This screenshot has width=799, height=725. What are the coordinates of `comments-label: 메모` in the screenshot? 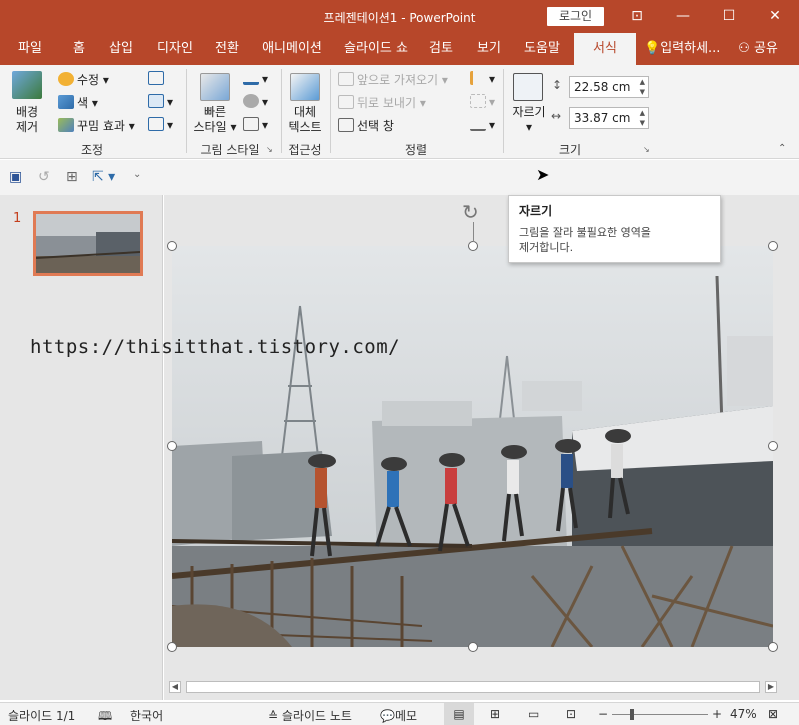 It's located at (406, 716).